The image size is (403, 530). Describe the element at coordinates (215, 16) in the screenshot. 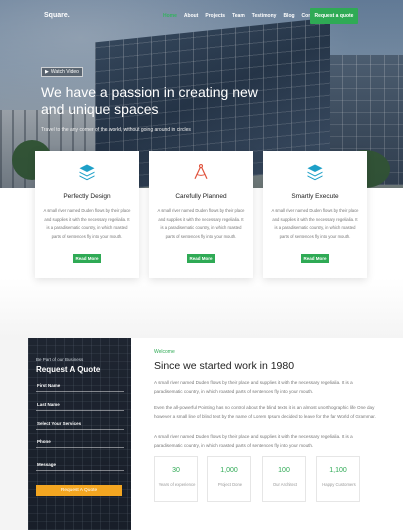

I see `nav-item-projects: Projects` at that location.